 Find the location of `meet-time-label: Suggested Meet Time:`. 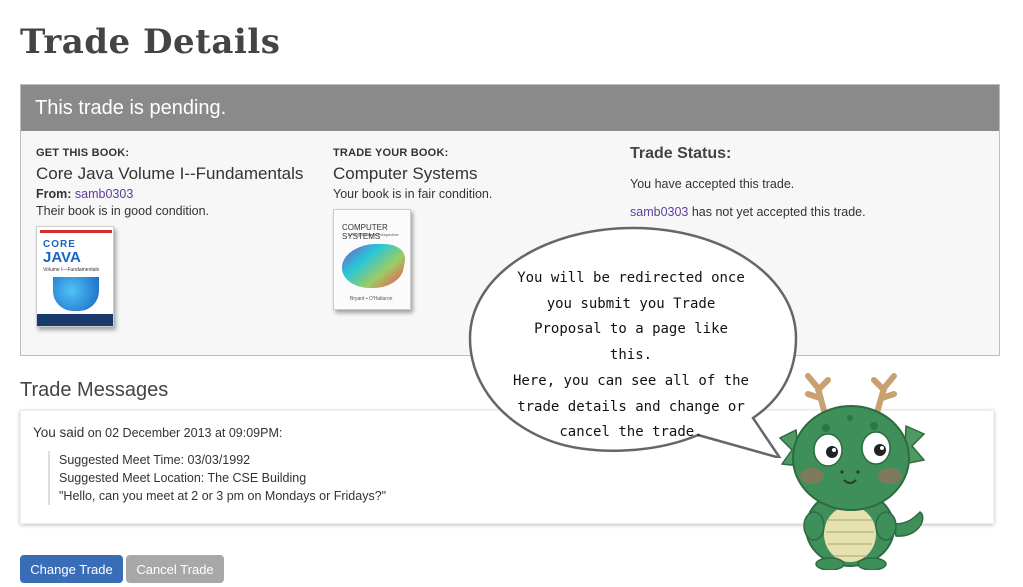

meet-time-label: Suggested Meet Time: is located at coordinates (122, 460).